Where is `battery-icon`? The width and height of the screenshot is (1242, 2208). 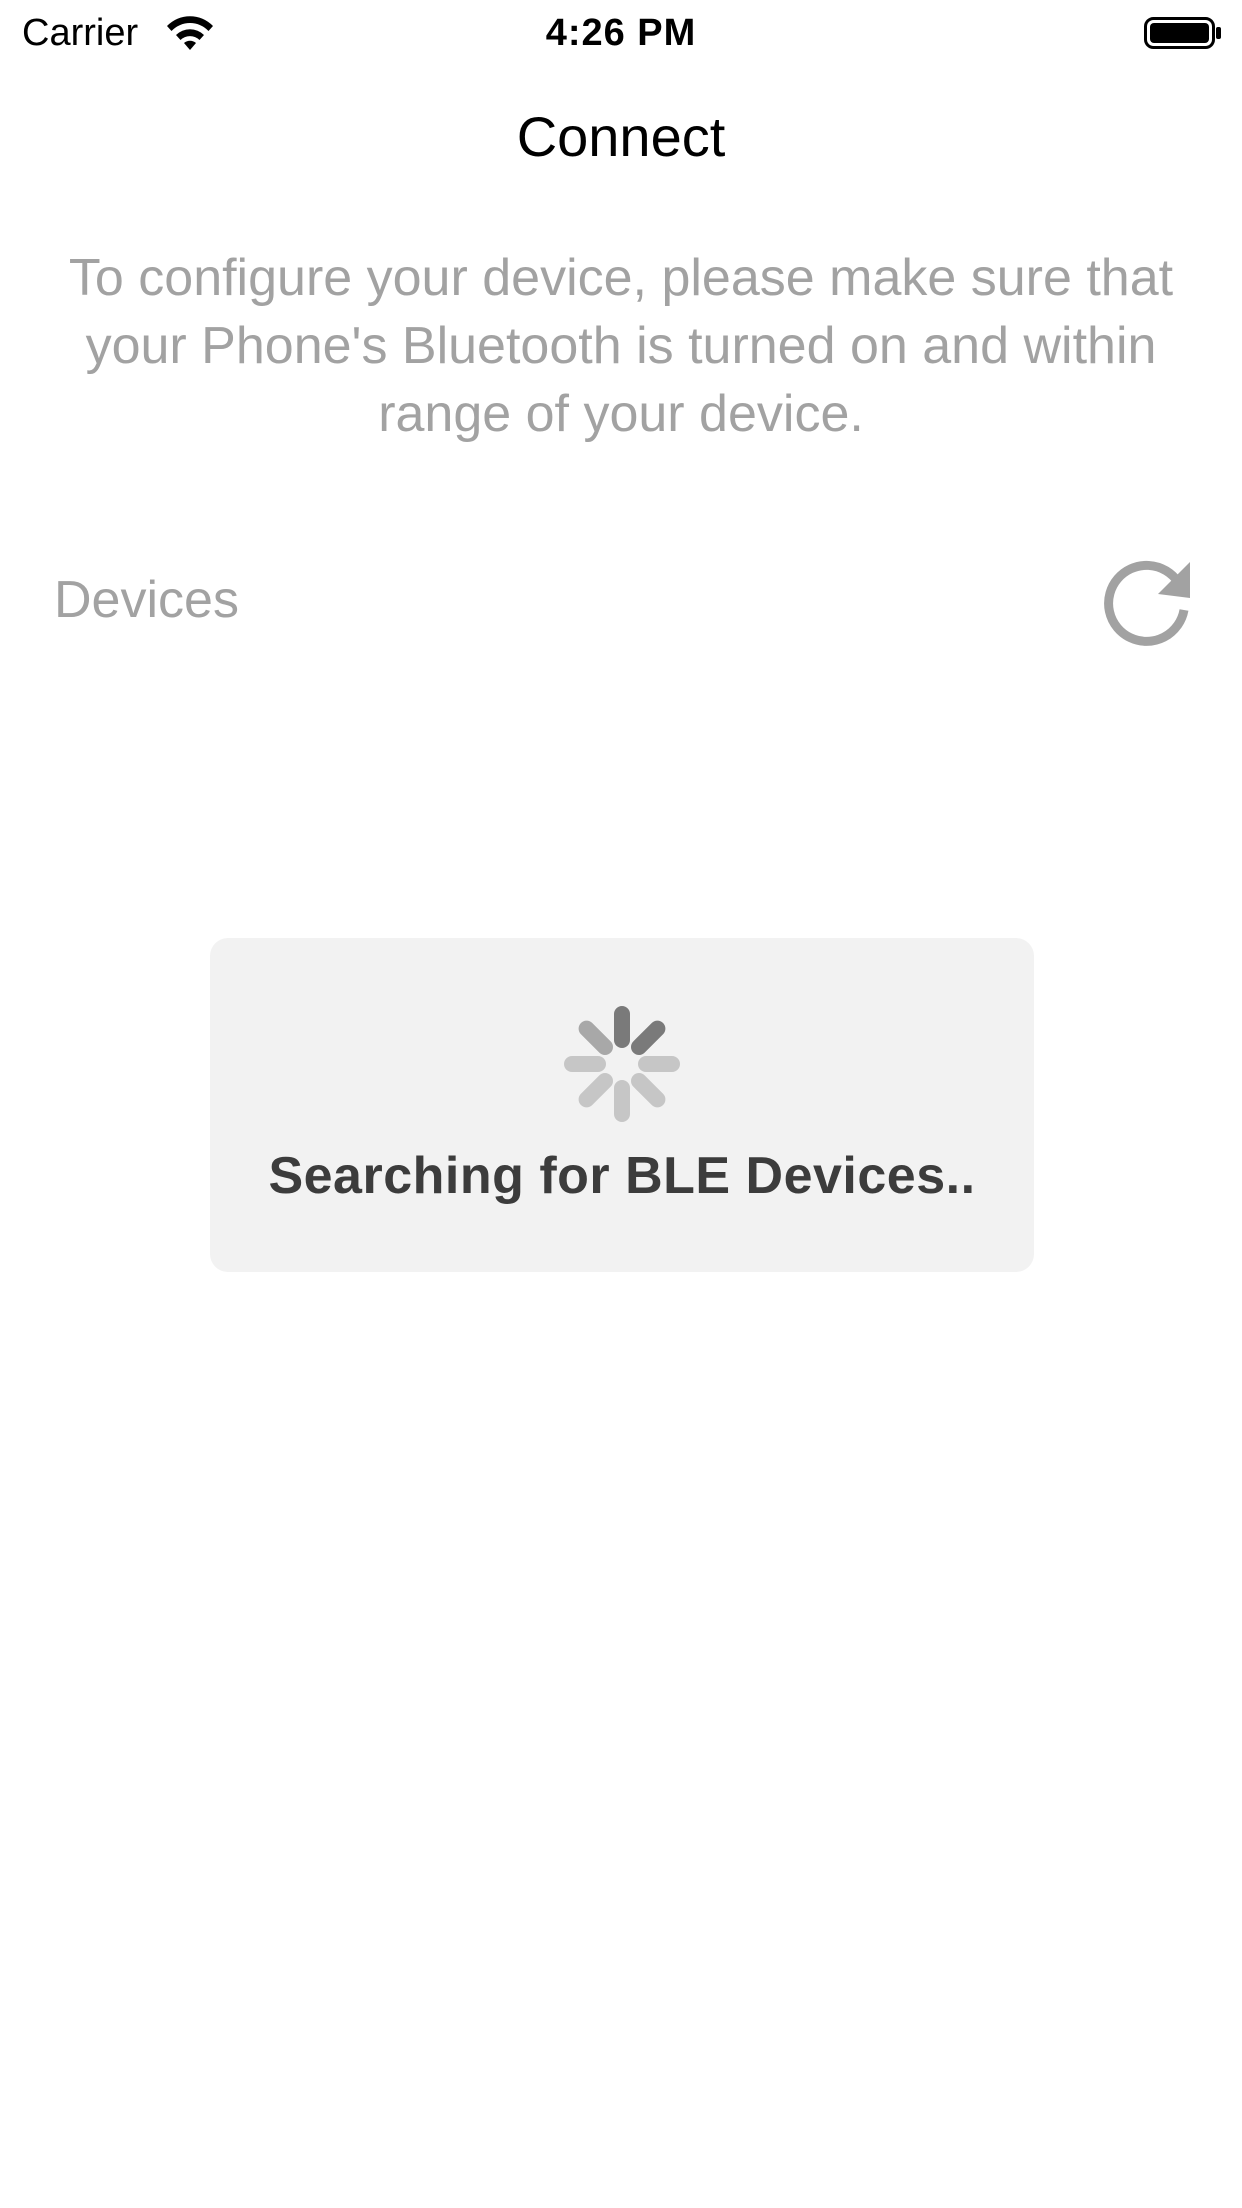
battery-icon is located at coordinates (1182, 33).